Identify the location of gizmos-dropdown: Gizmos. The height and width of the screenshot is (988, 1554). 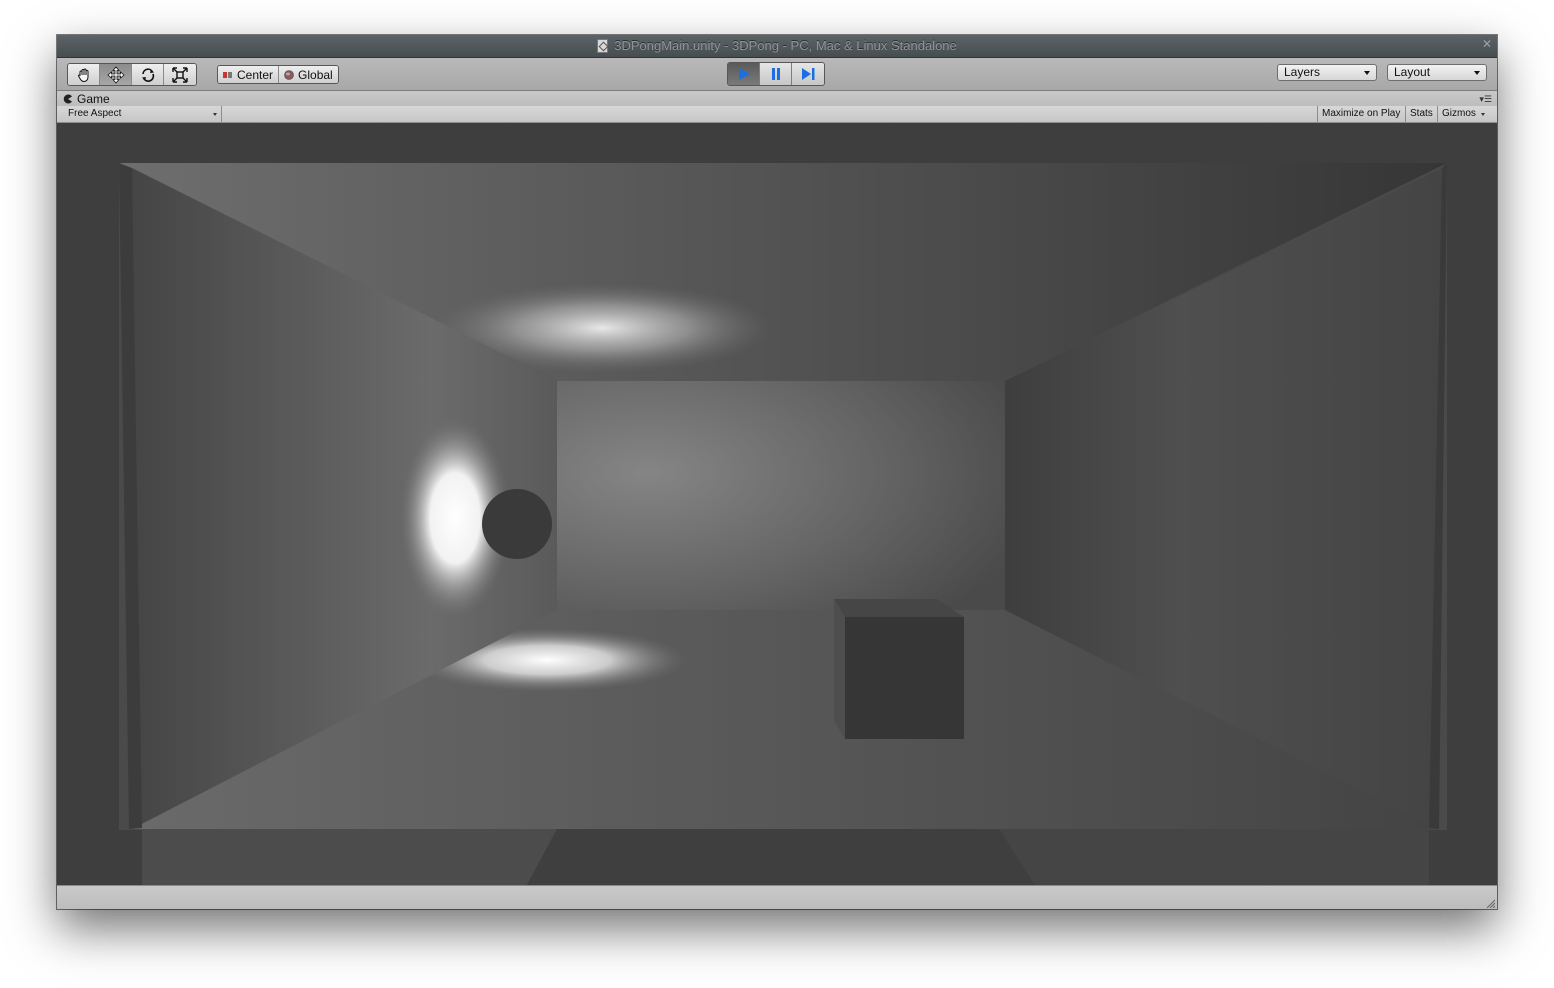
(1462, 114).